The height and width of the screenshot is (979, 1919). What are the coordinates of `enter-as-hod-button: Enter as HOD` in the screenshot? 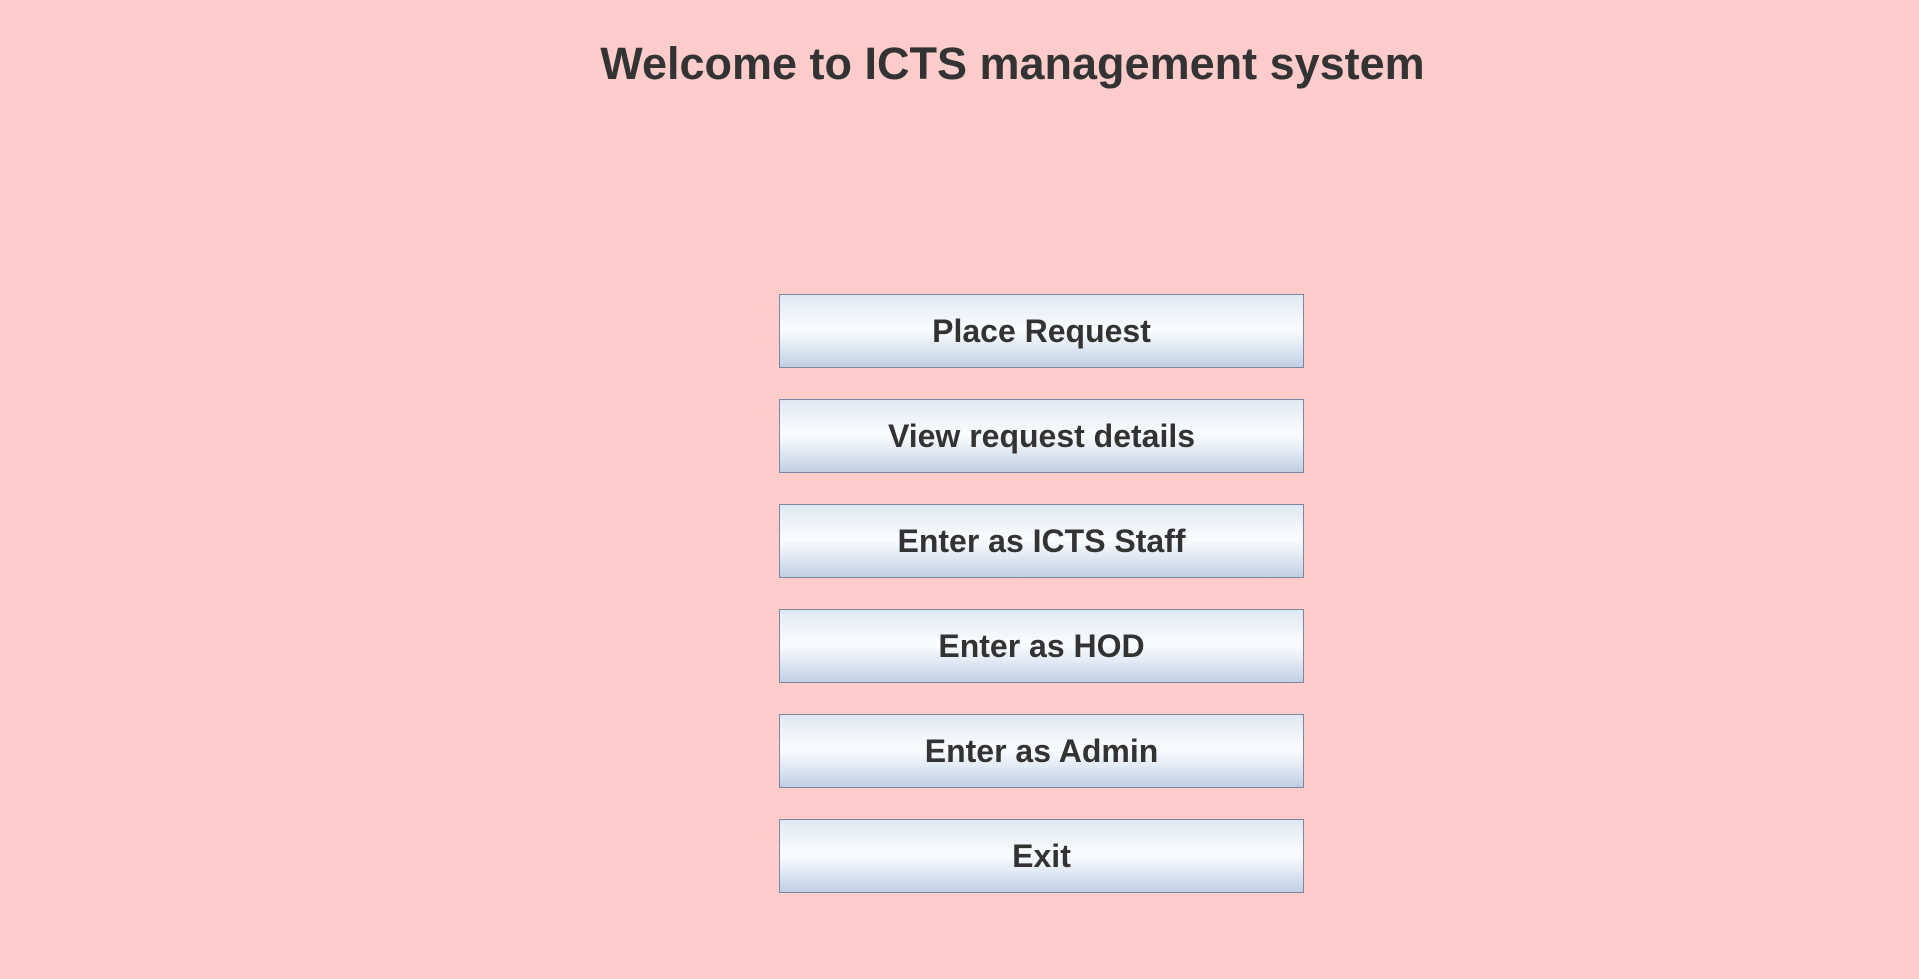 It's located at (1041, 646).